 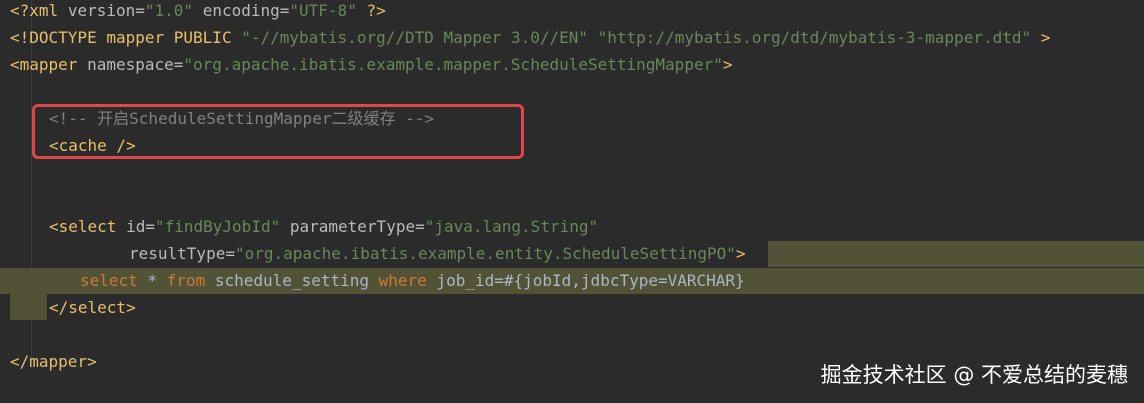 I want to click on sql-condition: job_id=#{jobId,jdbcType=VARCHAR}, so click(x=585, y=280).